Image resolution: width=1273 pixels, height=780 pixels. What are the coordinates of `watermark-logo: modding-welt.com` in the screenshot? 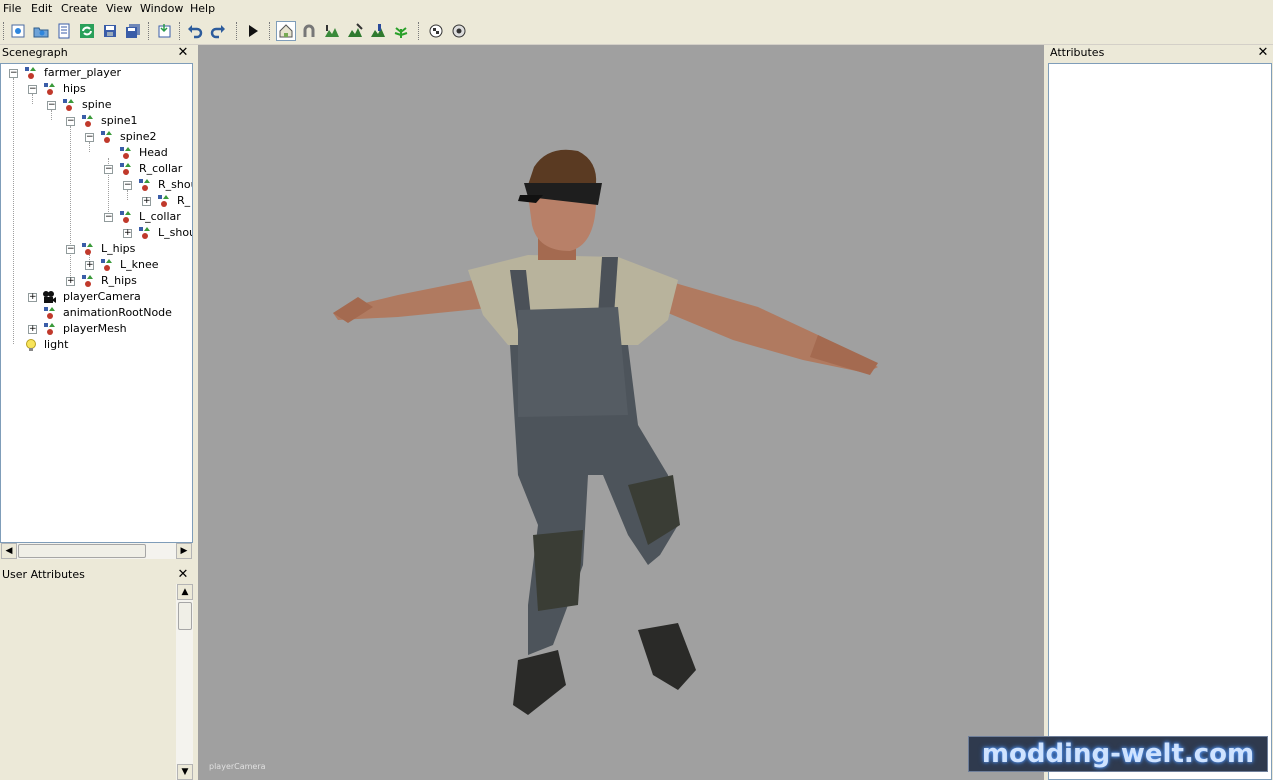 It's located at (1118, 754).